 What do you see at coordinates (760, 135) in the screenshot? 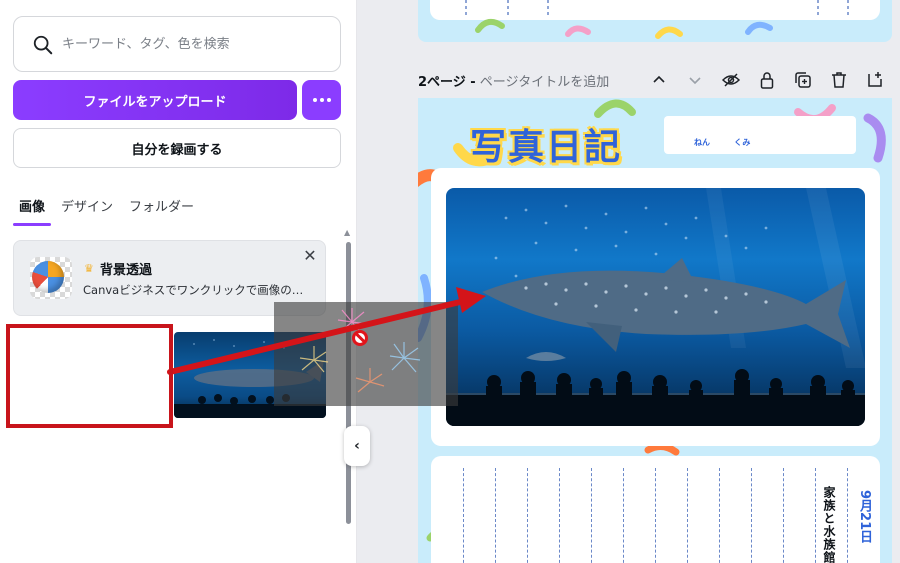
I see `name-box: ねん くみ` at bounding box center [760, 135].